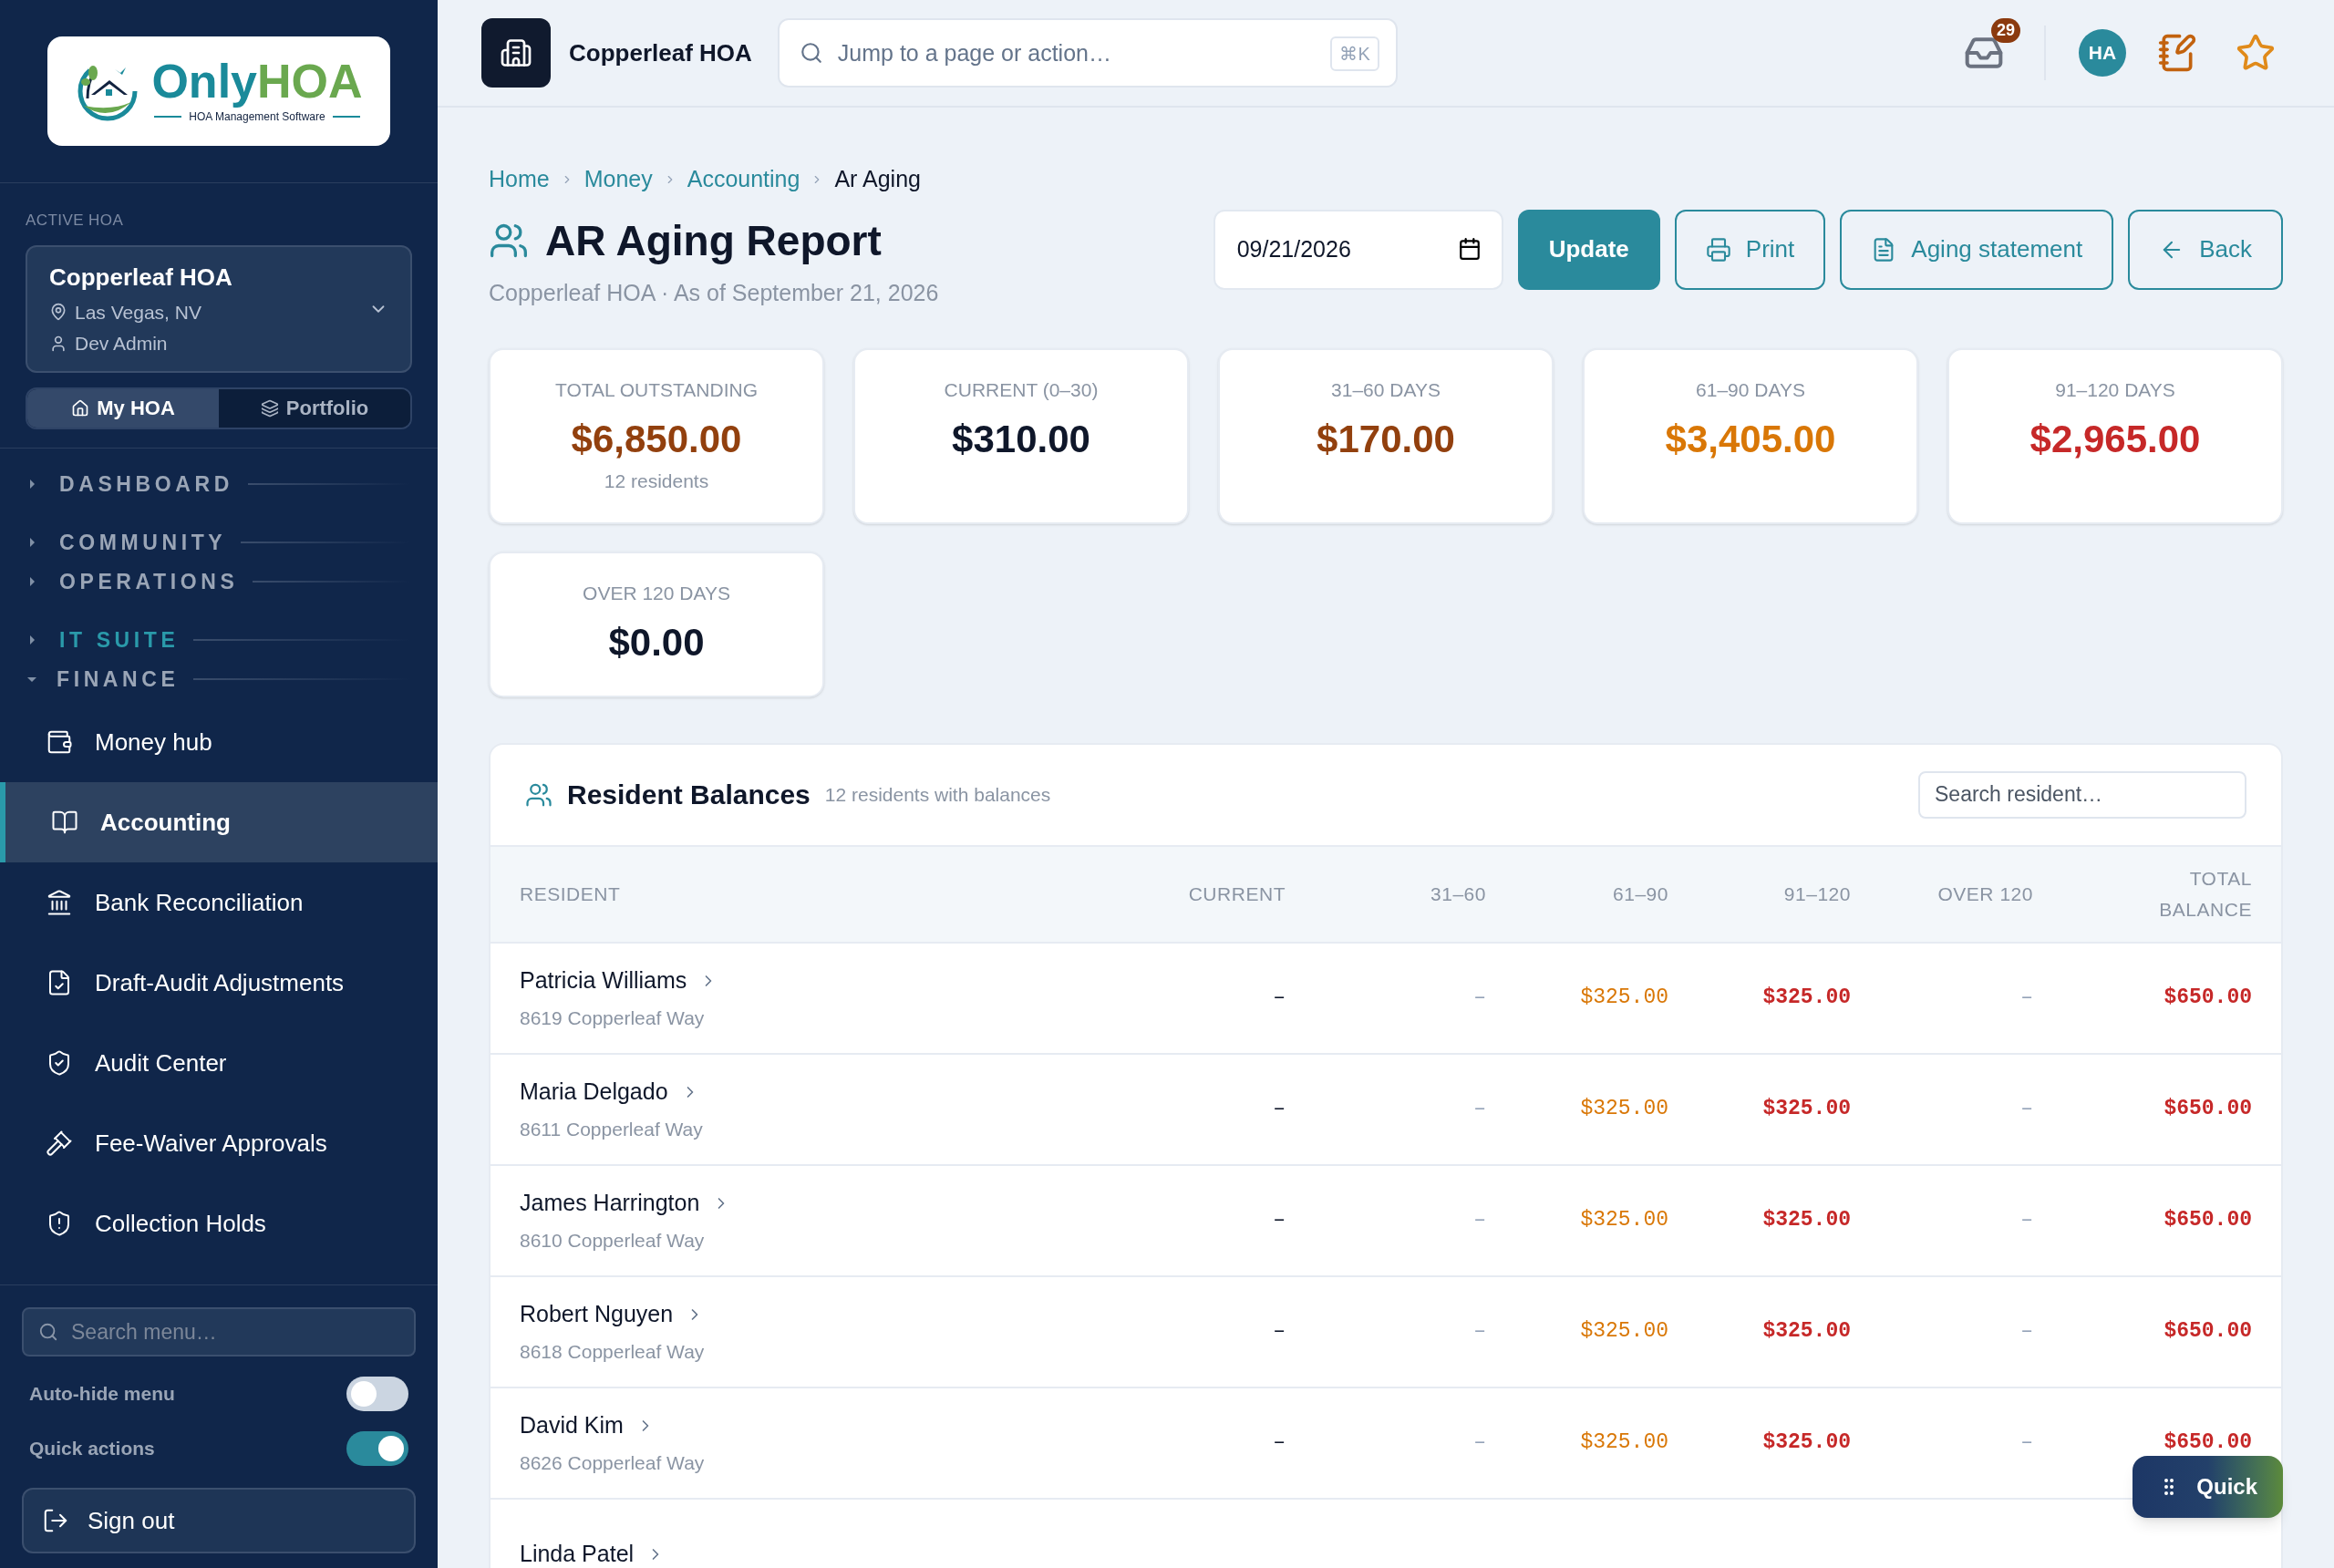 This screenshot has height=1568, width=2334. What do you see at coordinates (1386, 1110) in the screenshot?
I see `table-row: Maria Delgado 8611 Copperleaf Way – – $325.00 $325.00 – $650.00` at bounding box center [1386, 1110].